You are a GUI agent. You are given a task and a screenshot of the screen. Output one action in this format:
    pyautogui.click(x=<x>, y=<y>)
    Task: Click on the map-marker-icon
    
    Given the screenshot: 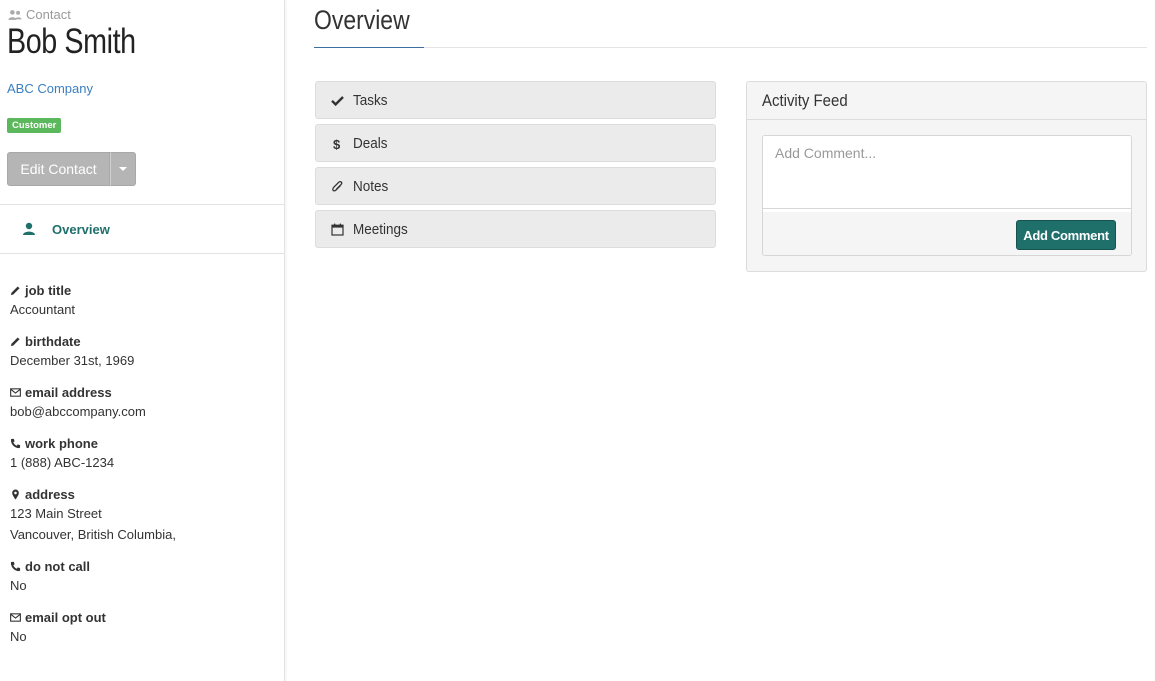 What is the action you would take?
    pyautogui.click(x=15, y=494)
    